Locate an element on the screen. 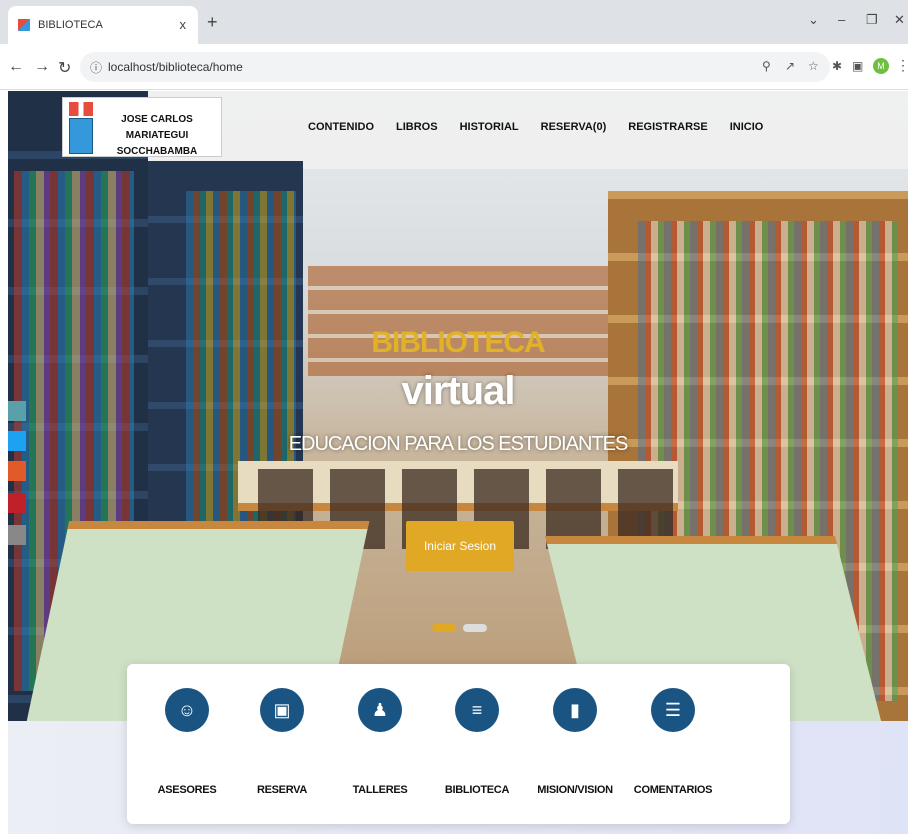 The height and width of the screenshot is (834, 908). close-window-icon: ✕ is located at coordinates (899, 20).